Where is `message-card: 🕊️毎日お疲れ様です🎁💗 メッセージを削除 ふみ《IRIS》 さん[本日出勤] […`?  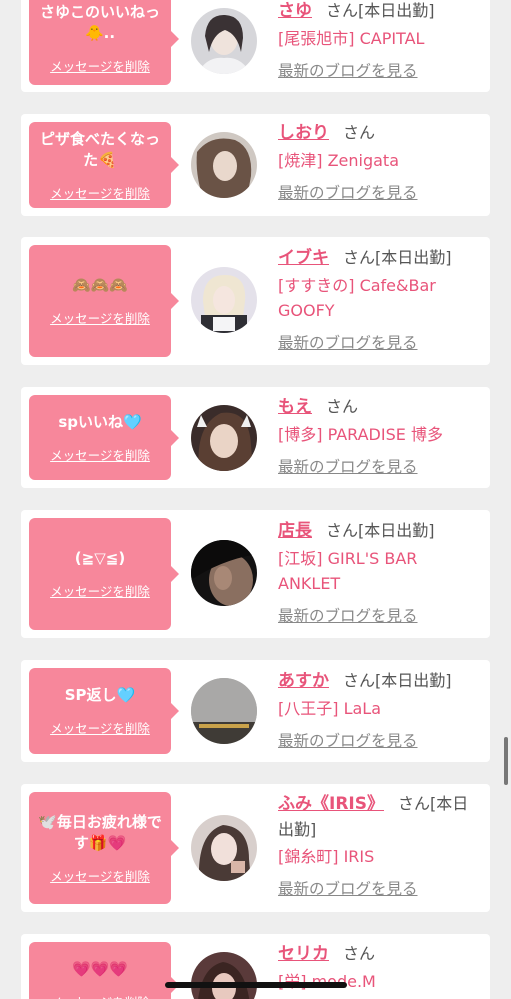
message-card: 🕊️毎日お疲れ様です🎁💗 メッセージを削除 ふみ《IRIS》 さん[本日出勤] [… is located at coordinates (255, 848).